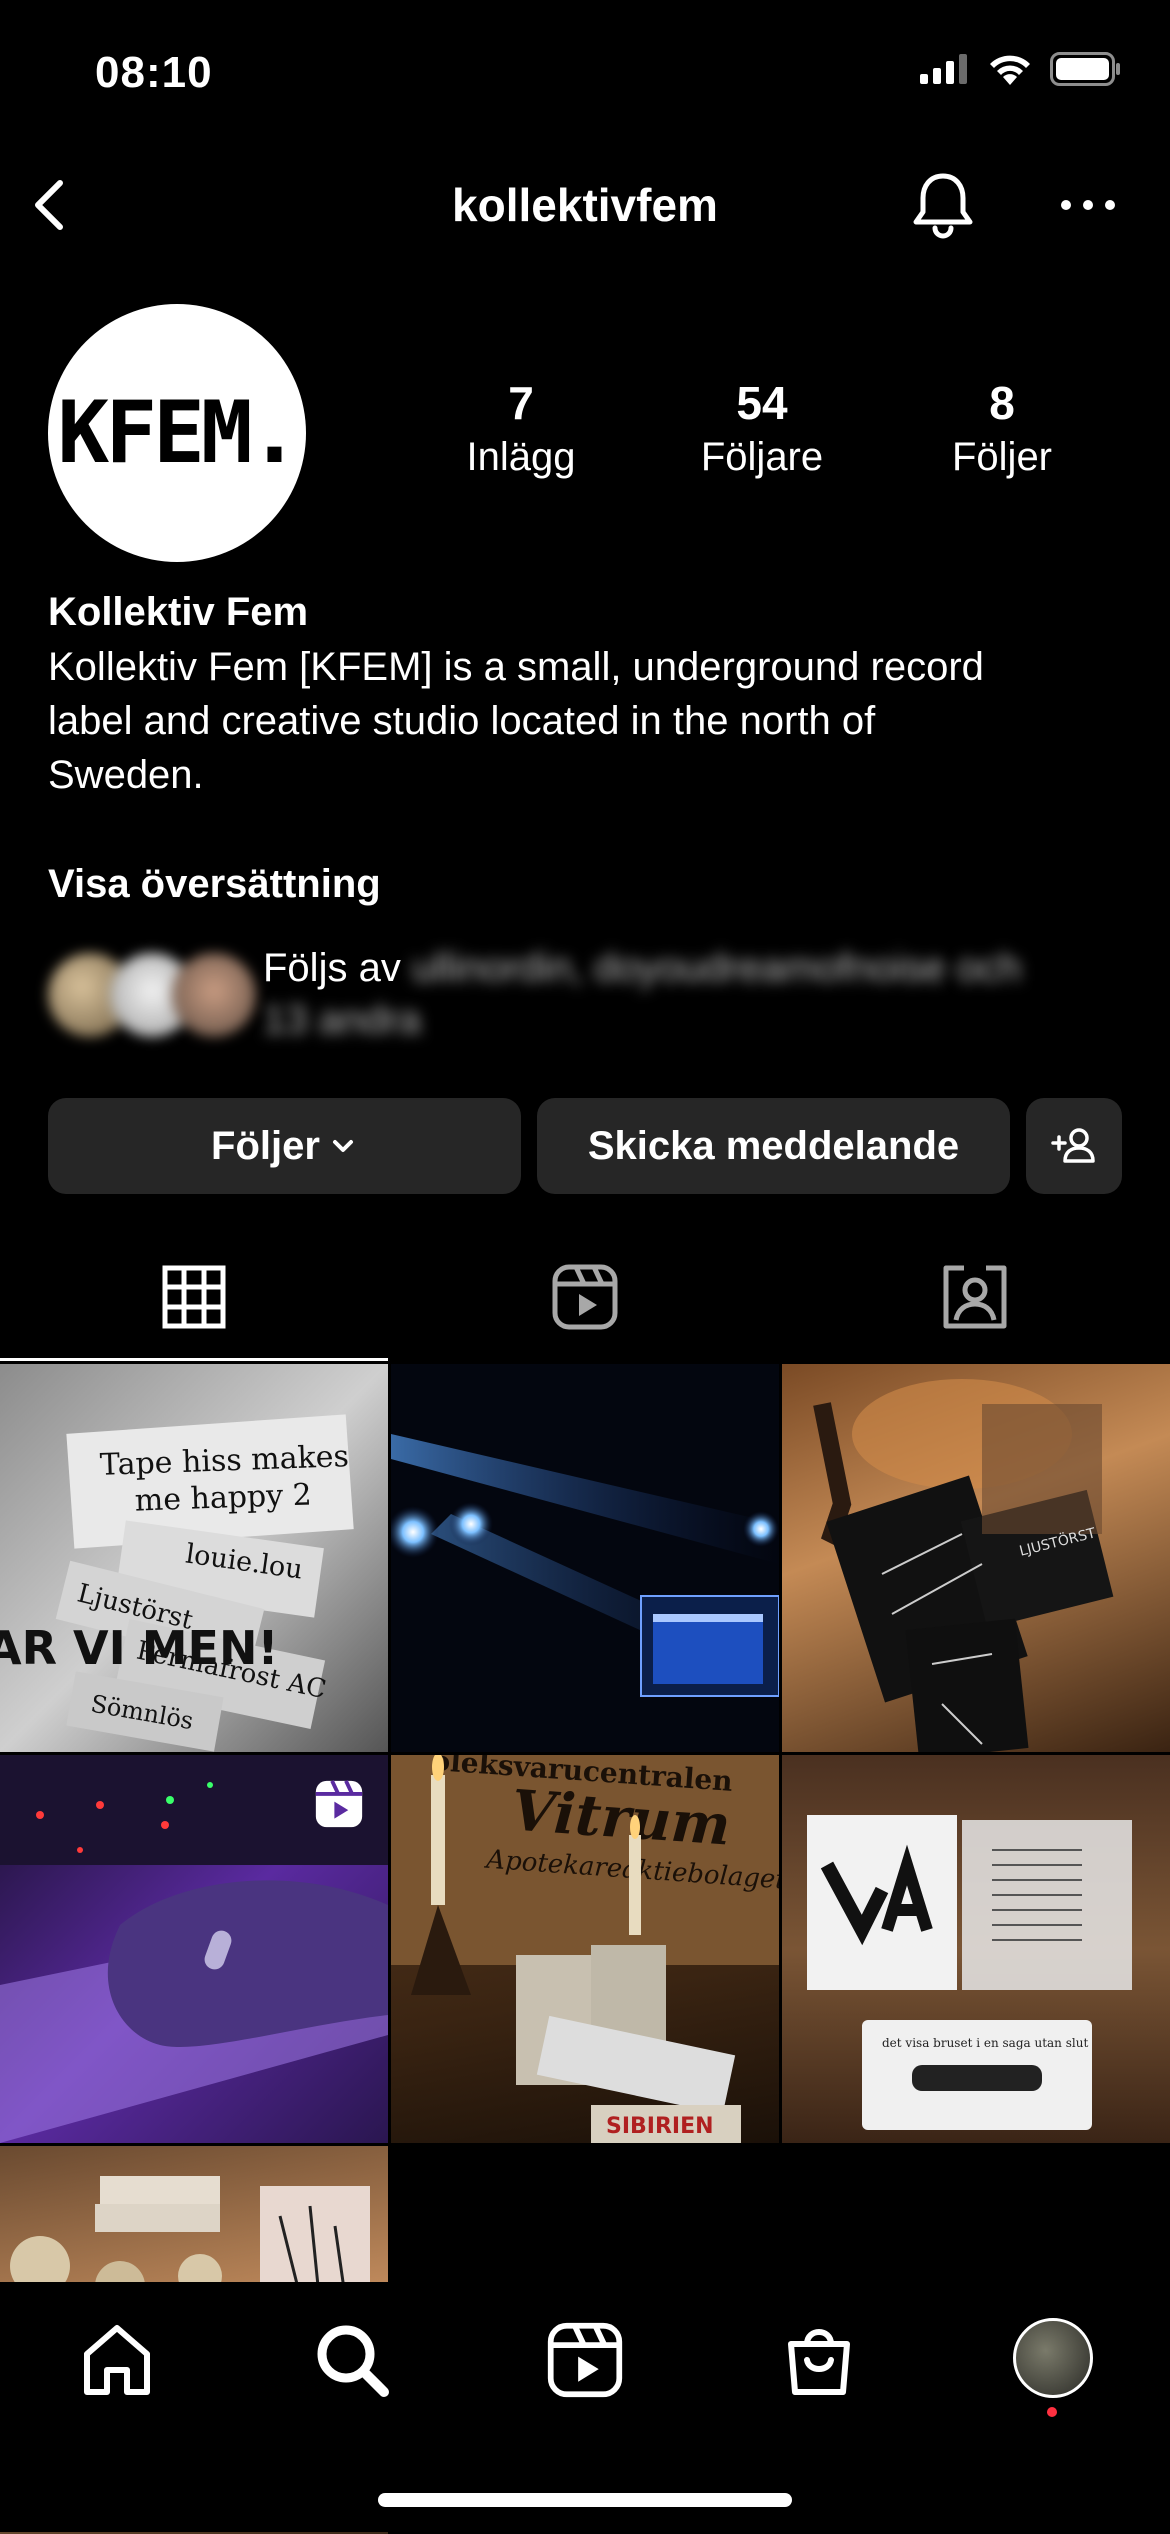 The width and height of the screenshot is (1170, 2534). I want to click on search-icon, so click(353, 2361).